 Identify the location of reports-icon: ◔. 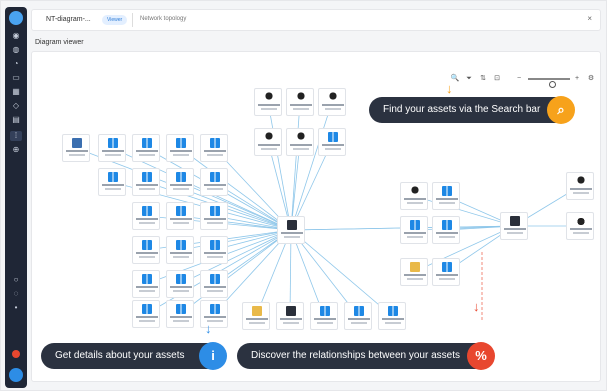
(16, 64).